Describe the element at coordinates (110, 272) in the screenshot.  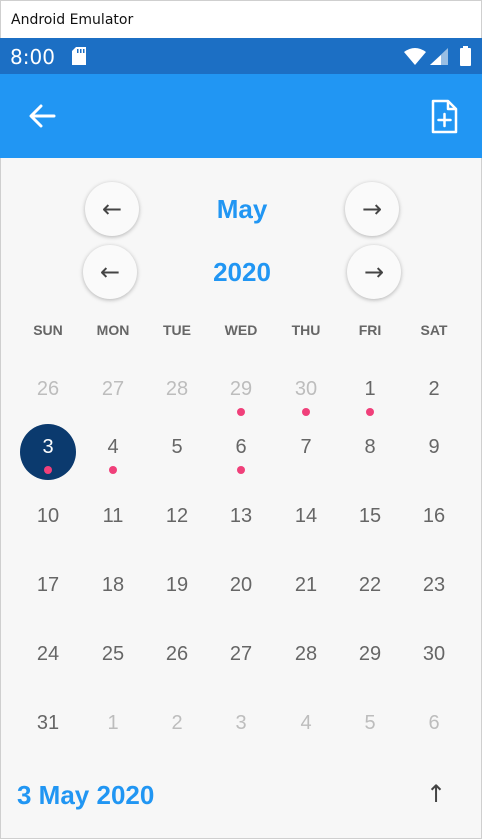
I see `prev-year-button: ←` at that location.